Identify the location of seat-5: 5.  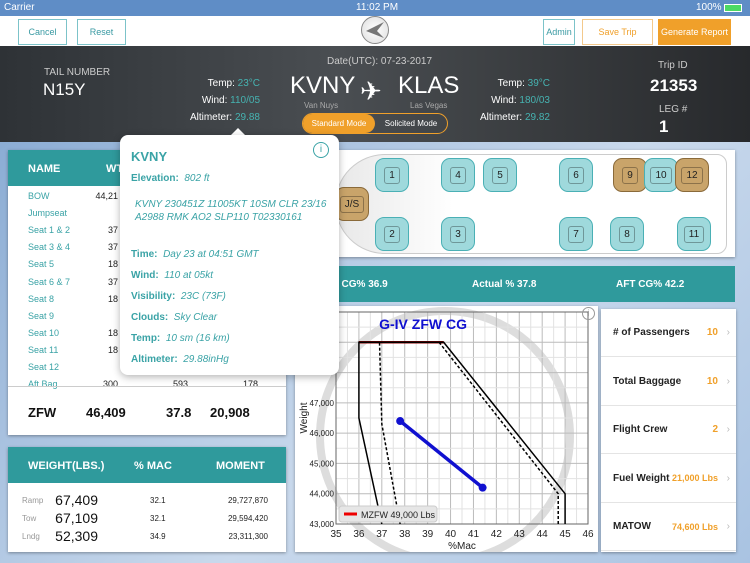
(500, 175).